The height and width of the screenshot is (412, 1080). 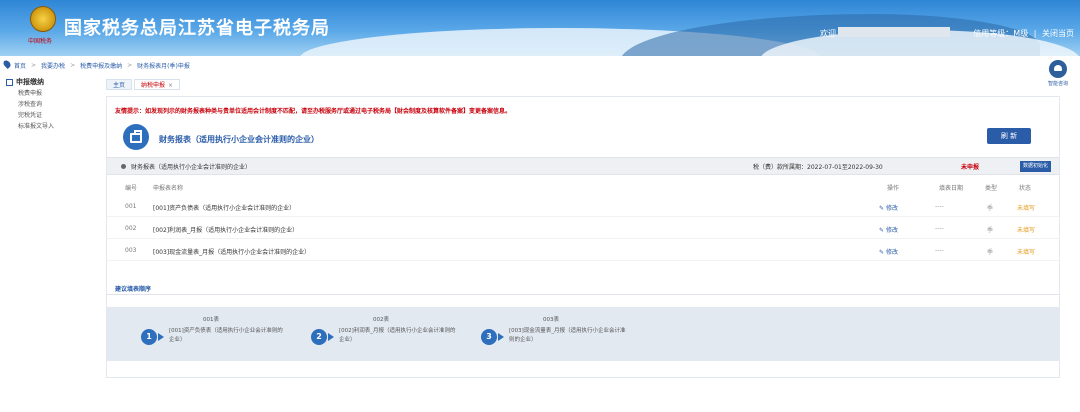 I want to click on help-label: 智能咨询, so click(x=1057, y=84).